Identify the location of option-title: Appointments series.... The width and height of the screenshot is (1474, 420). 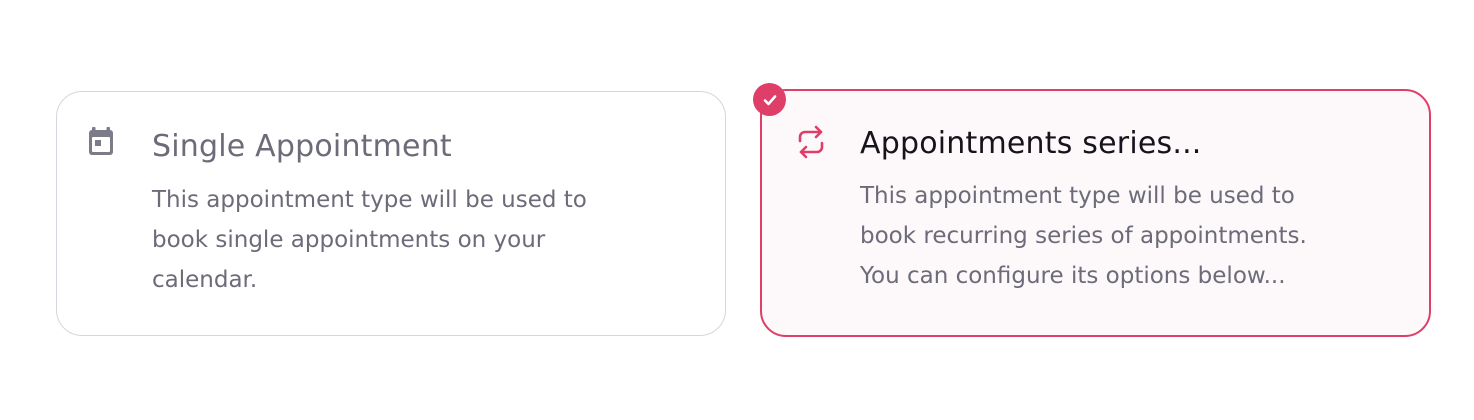
(1031, 143).